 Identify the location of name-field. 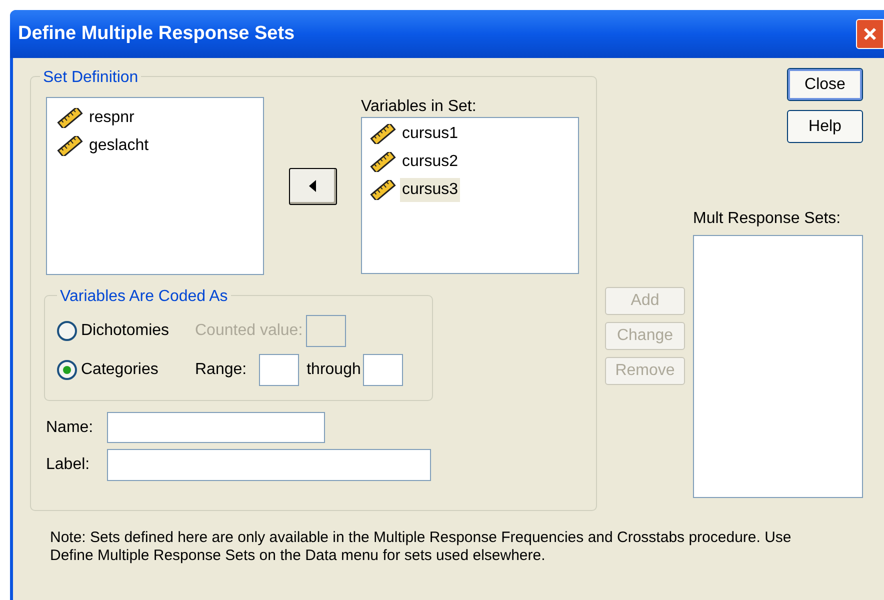
(216, 427).